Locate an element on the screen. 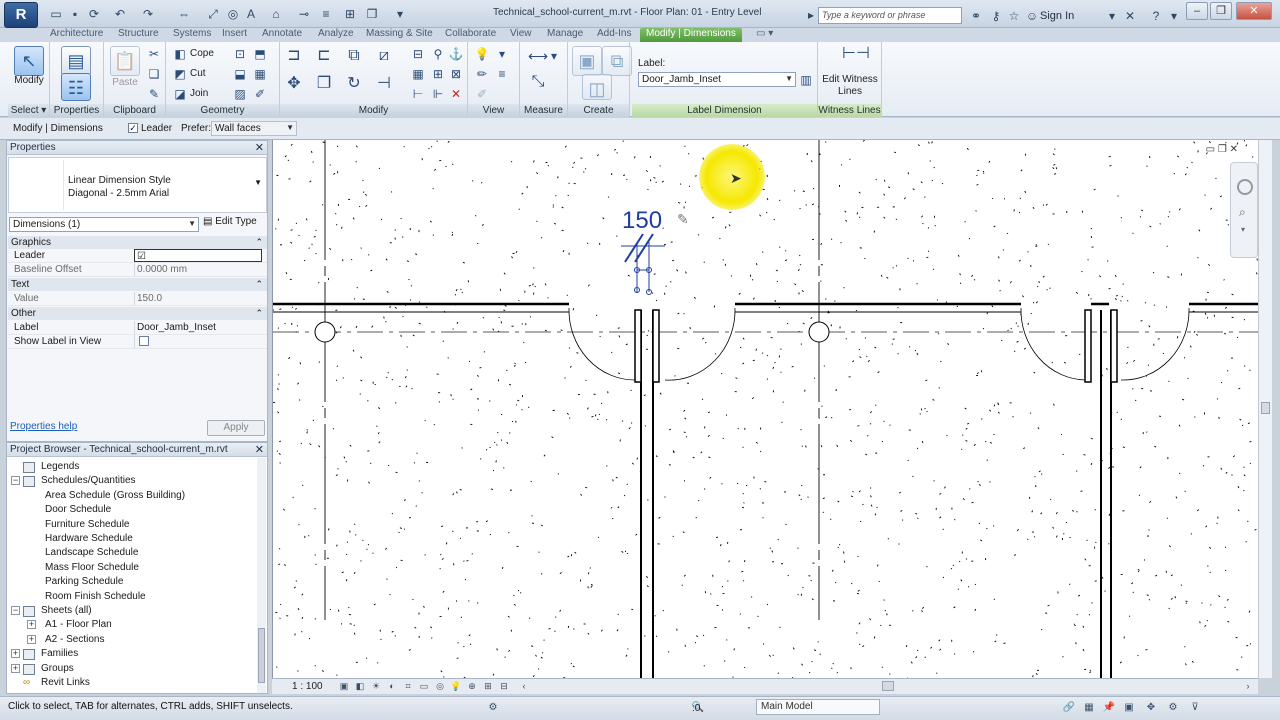  mirror-draw-axis-icon: ⧄ is located at coordinates (384, 56).